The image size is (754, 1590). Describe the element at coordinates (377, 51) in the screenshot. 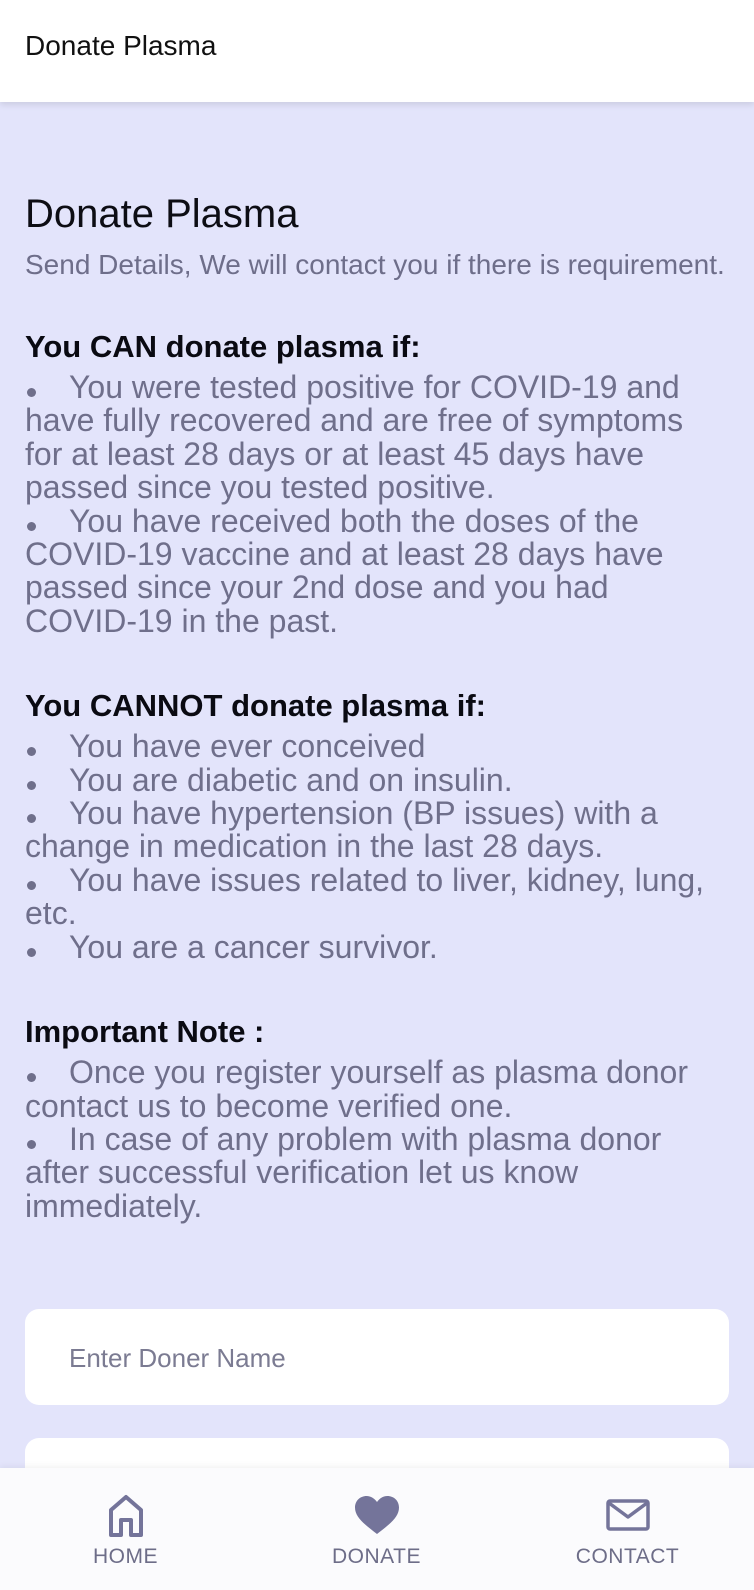

I see `app-bar: Donate Plasma` at that location.